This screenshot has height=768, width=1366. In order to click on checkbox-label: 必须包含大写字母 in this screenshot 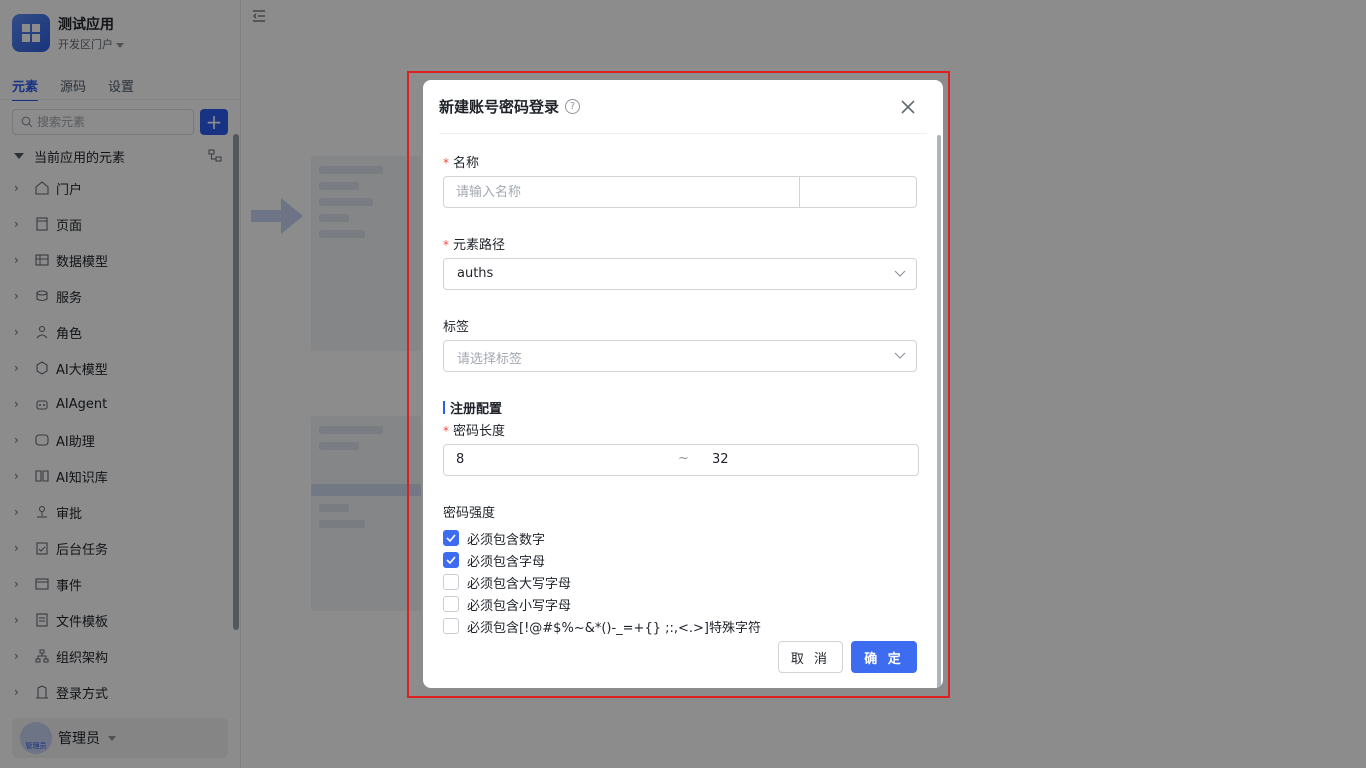, I will do `click(519, 584)`.